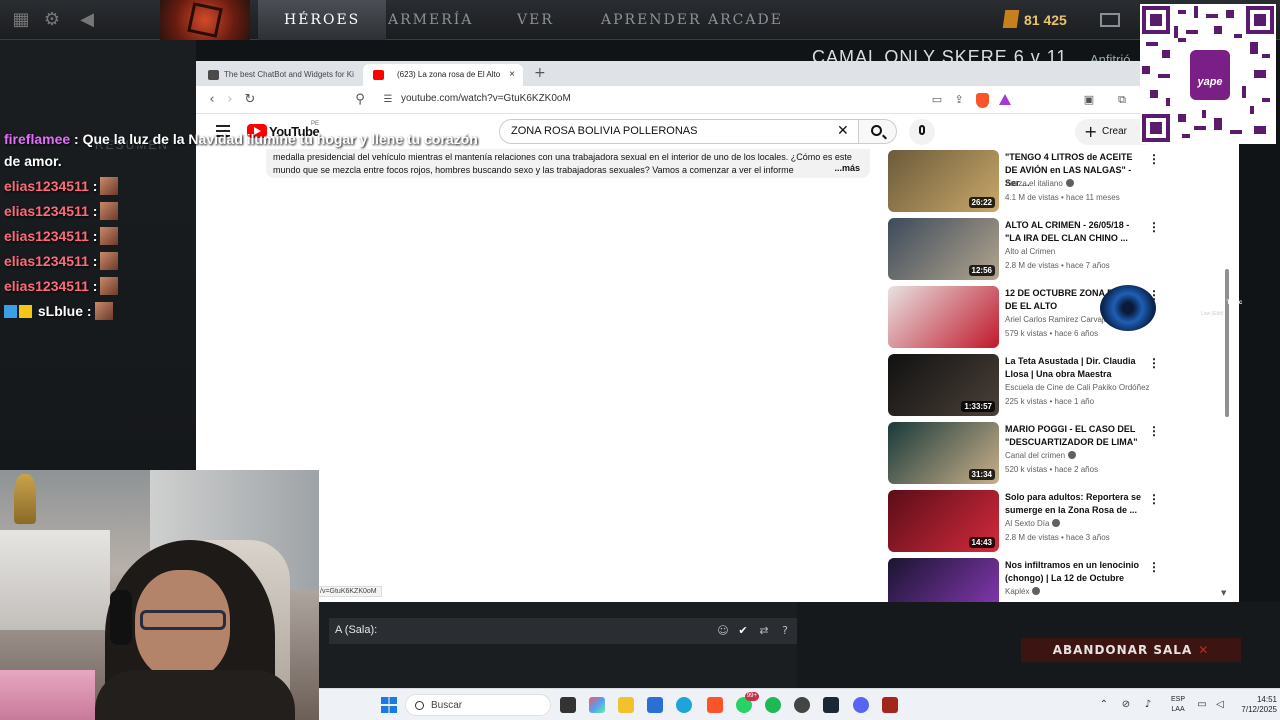 The width and height of the screenshot is (1280, 720). What do you see at coordinates (679, 131) in the screenshot?
I see `search-input: ZONA ROSA BOLIVIA POLLERONAS` at bounding box center [679, 131].